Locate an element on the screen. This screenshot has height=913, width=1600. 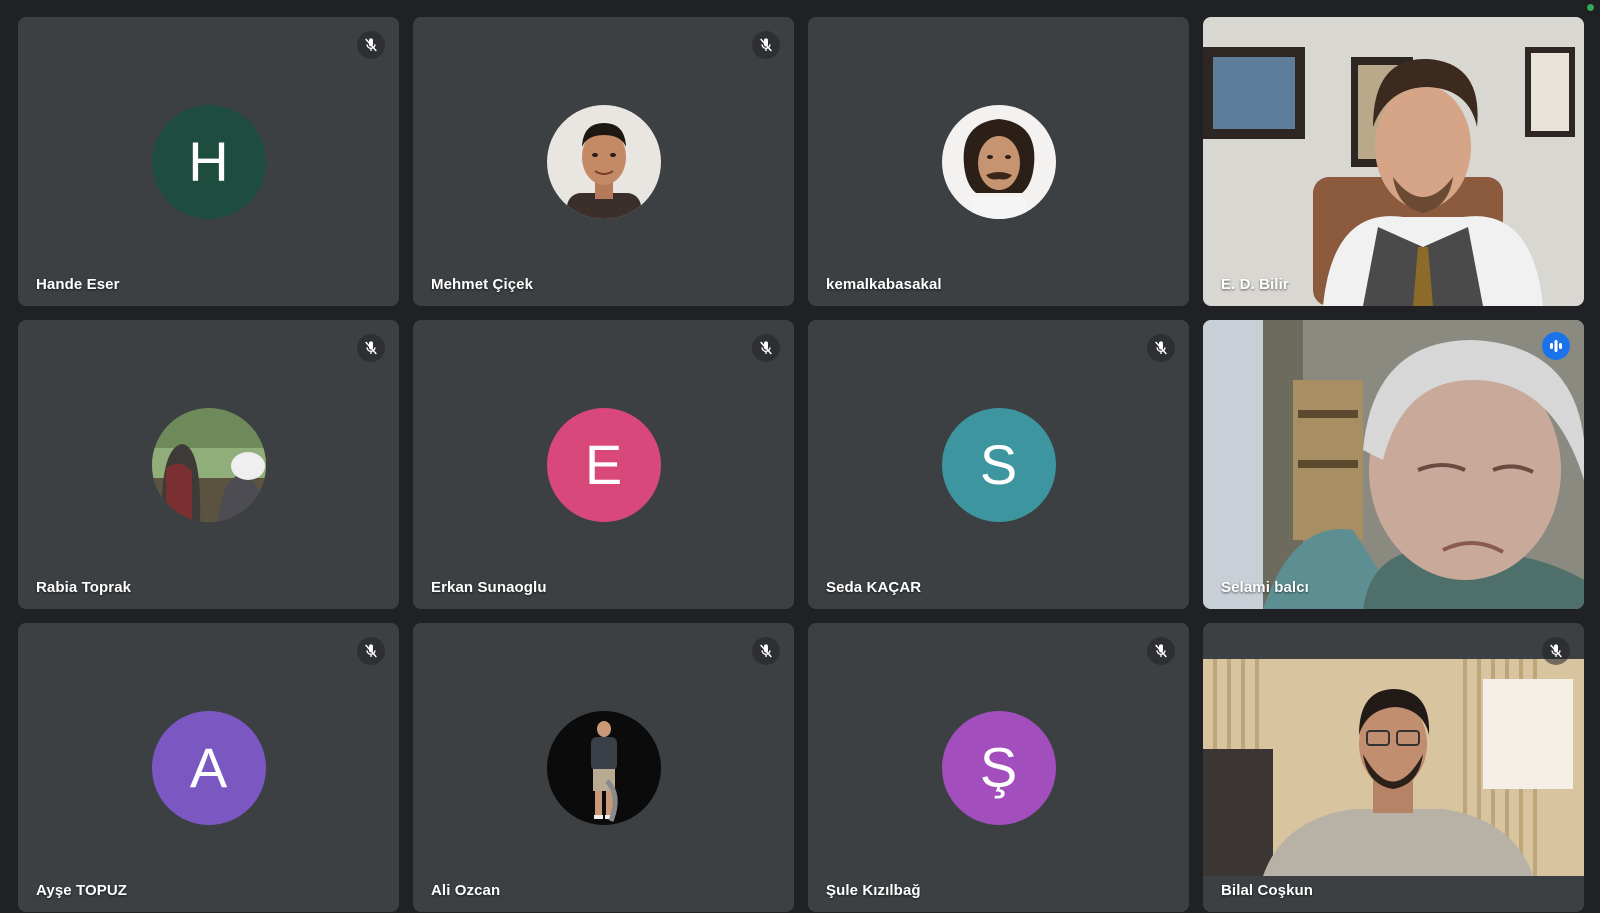
participant-tile: Rabia Toprak is located at coordinates (208, 464).